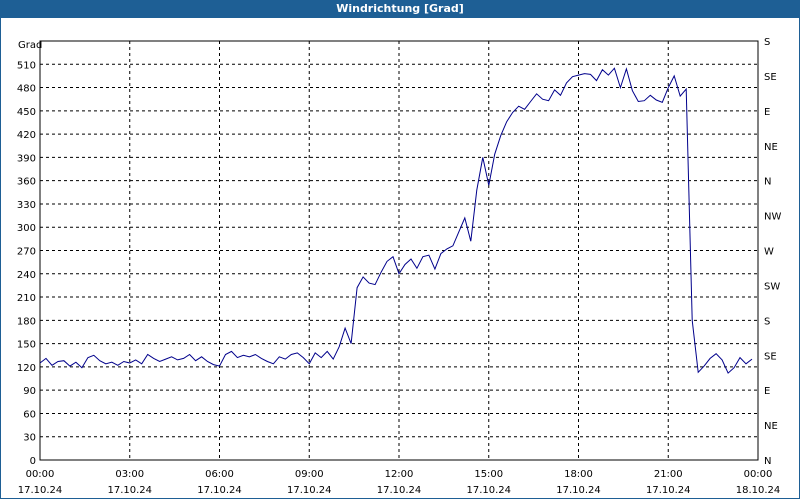  I want to click on y-tick-label: 510, so click(26, 65).